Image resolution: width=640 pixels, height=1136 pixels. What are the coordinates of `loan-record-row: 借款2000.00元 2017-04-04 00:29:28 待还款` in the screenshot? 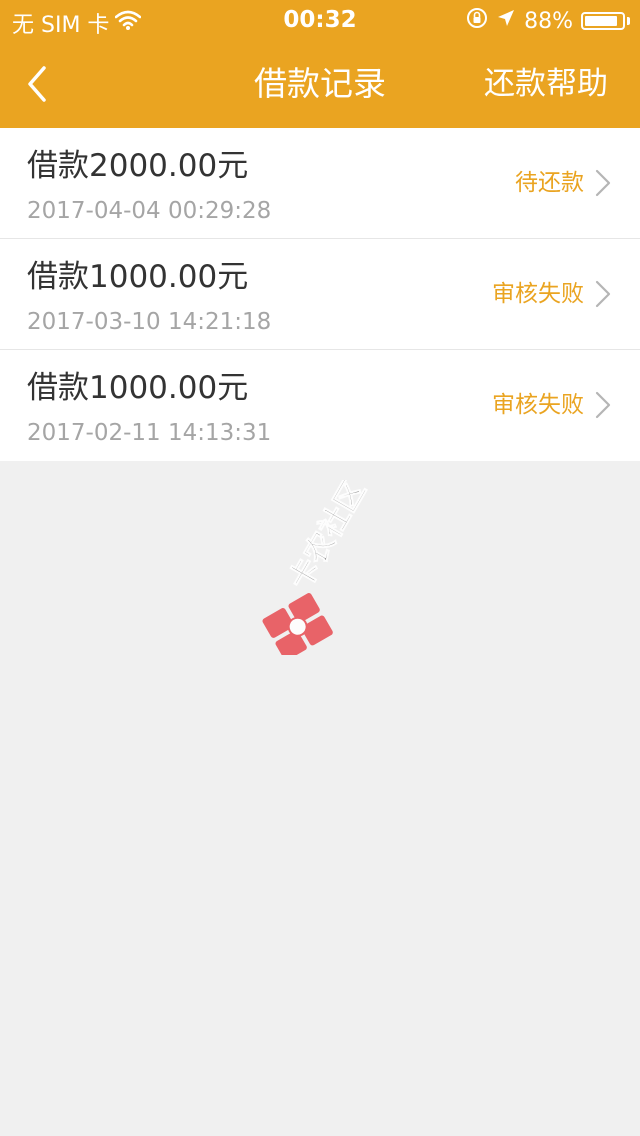 It's located at (320, 183).